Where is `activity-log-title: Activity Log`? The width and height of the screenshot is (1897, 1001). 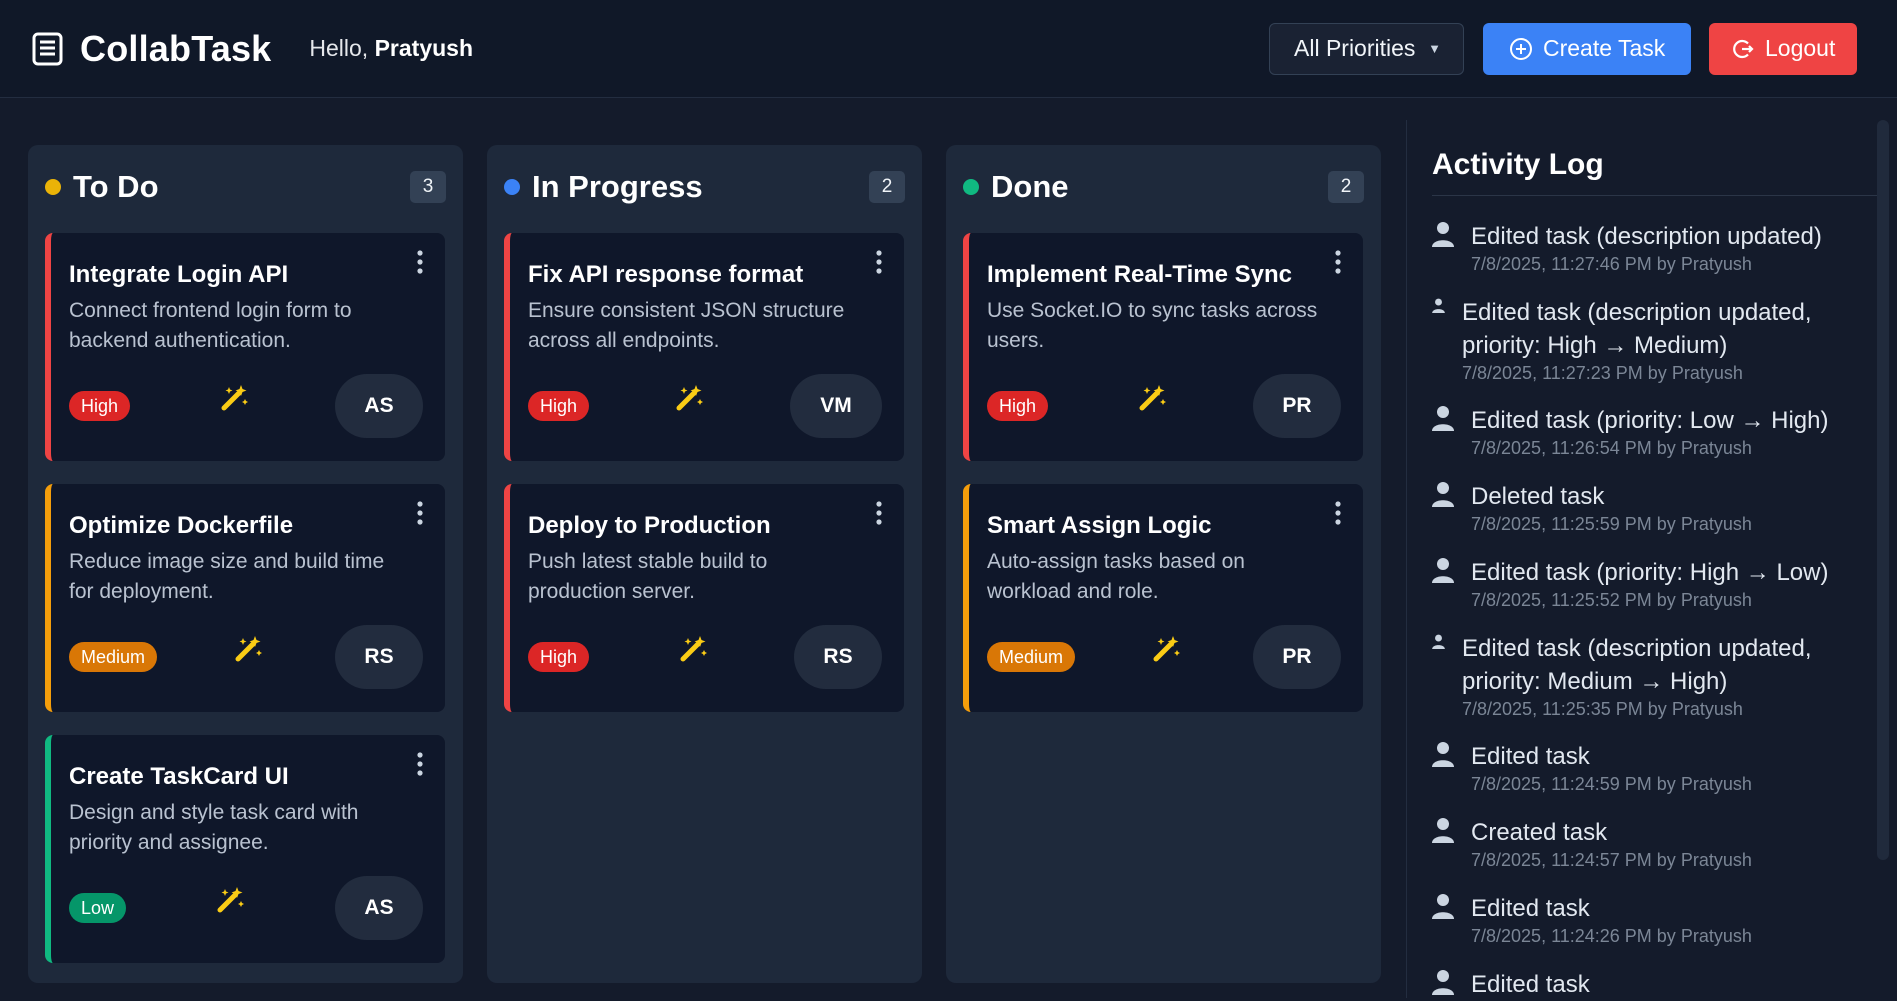
activity-log-title: Activity Log is located at coordinates (1518, 164).